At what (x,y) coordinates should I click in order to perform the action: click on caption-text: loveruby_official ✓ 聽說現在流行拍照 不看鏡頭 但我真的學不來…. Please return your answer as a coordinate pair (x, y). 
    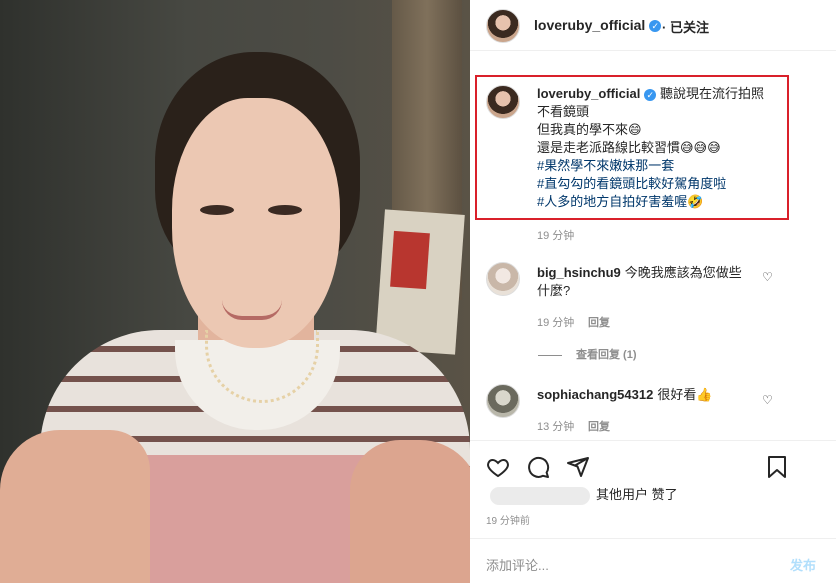
    Looking at the image, I should click on (657, 148).